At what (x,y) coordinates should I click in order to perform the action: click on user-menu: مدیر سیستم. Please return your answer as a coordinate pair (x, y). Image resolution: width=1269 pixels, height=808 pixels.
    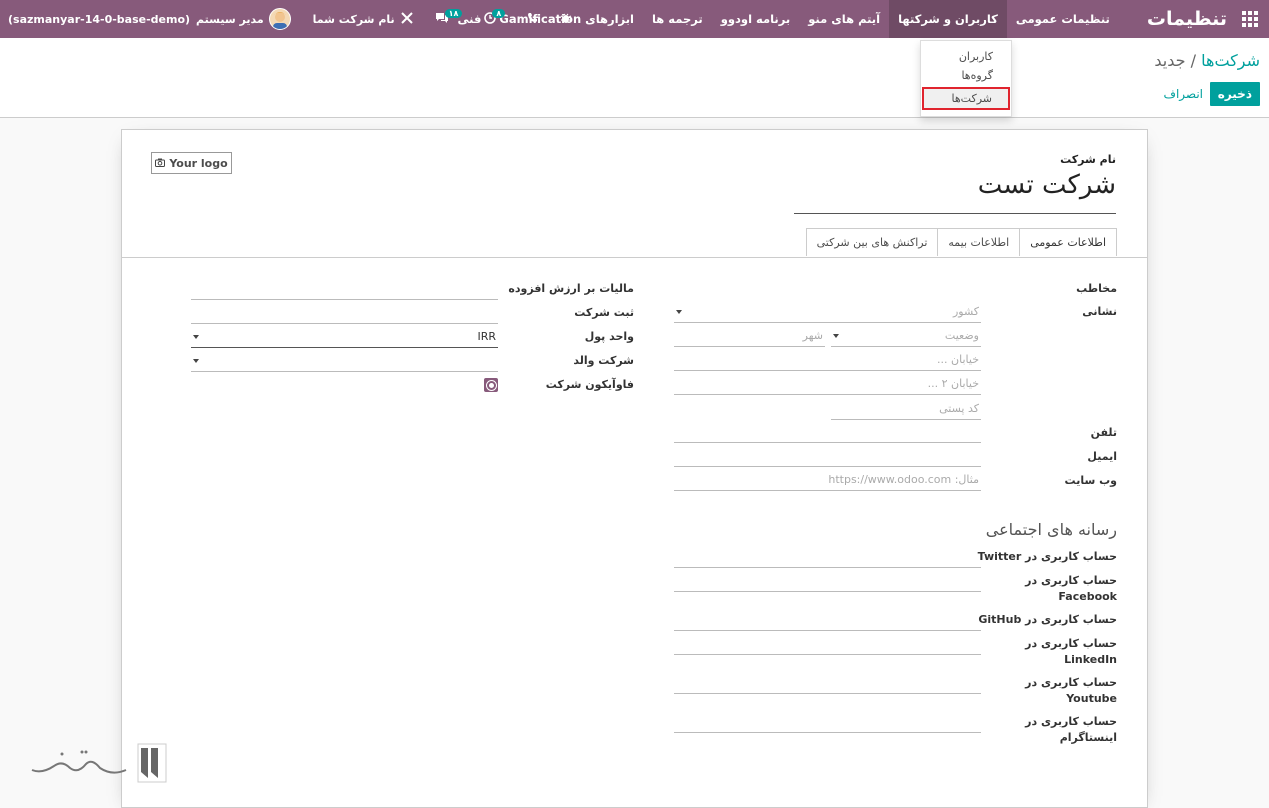
    Looking at the image, I should click on (243, 19).